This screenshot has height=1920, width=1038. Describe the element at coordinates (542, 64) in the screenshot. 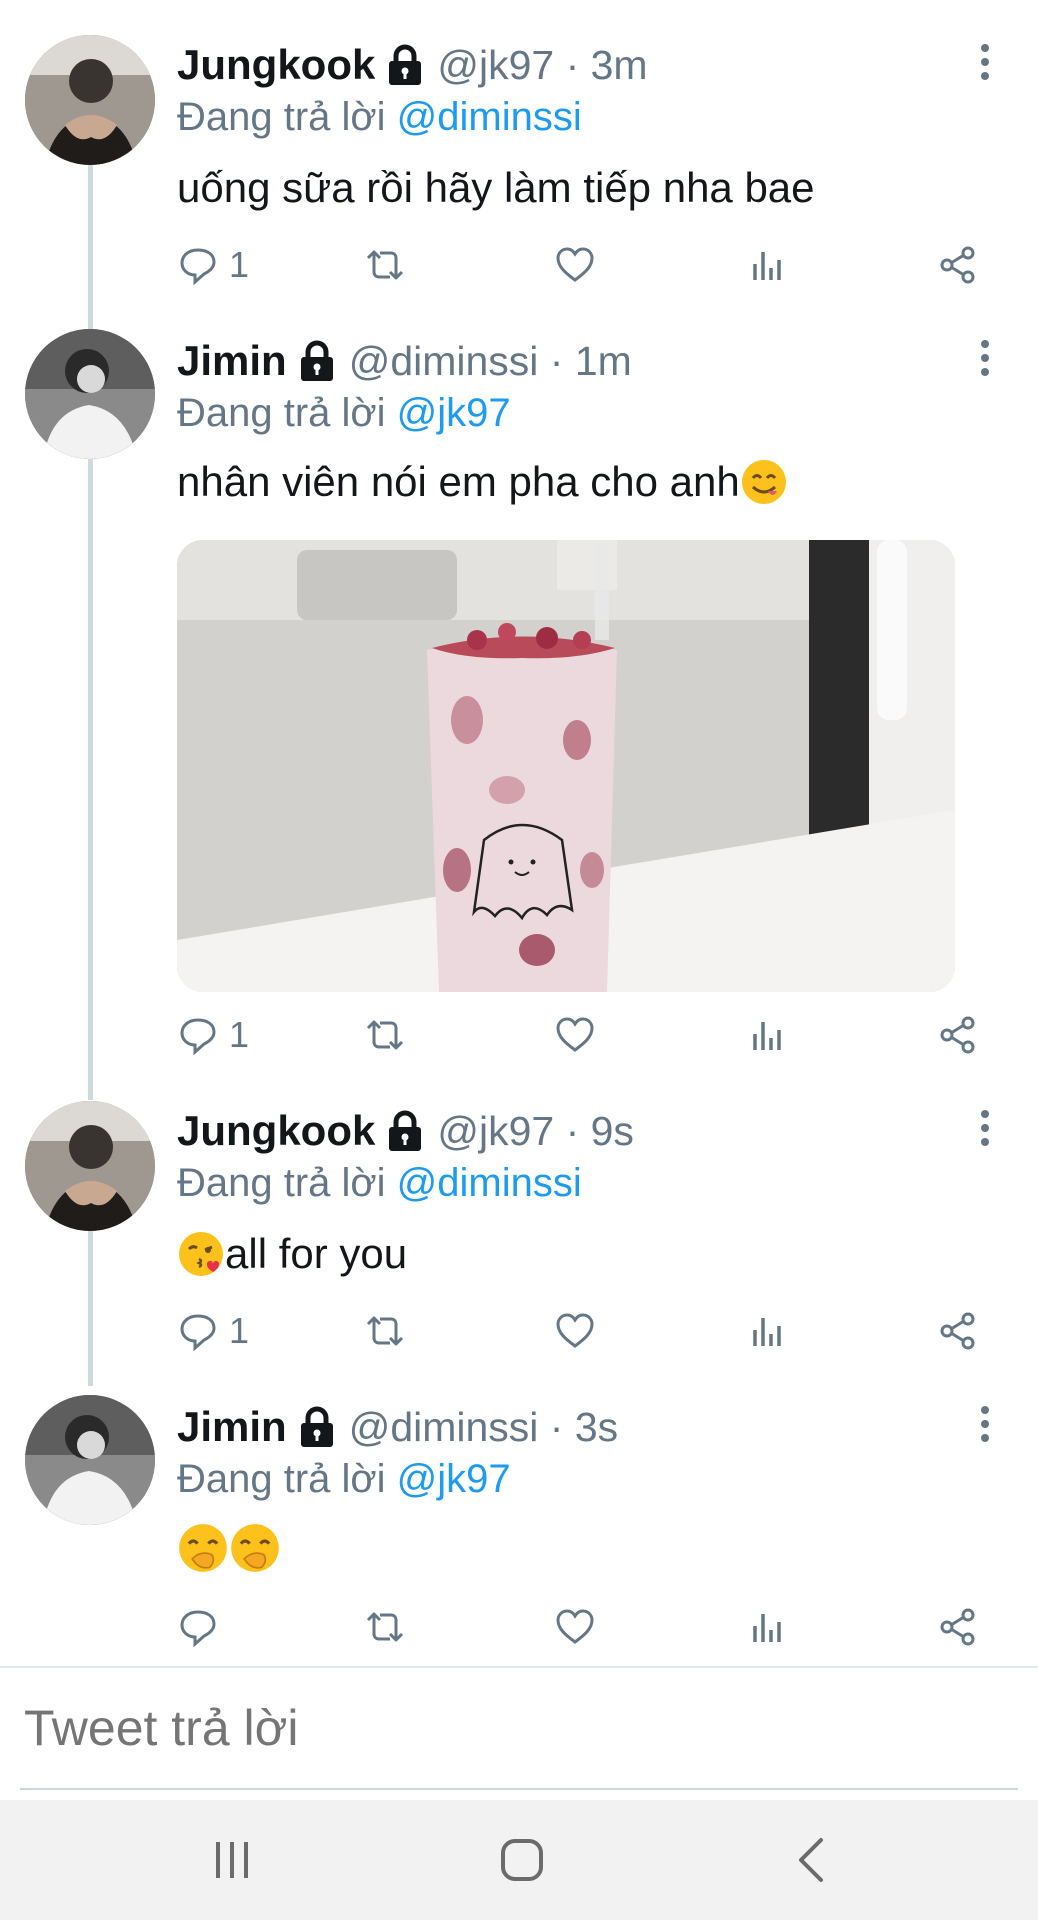

I see `handle-and-time: @jk97 · 3m` at that location.